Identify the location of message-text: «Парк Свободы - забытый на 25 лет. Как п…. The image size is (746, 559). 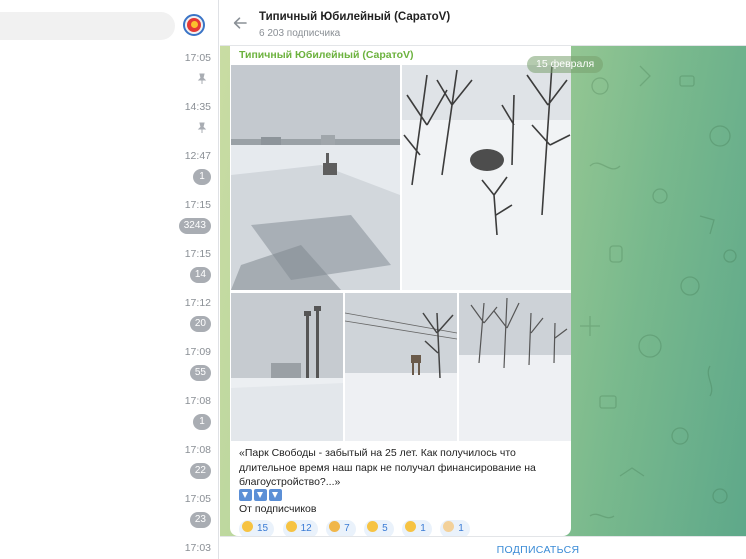
(387, 467).